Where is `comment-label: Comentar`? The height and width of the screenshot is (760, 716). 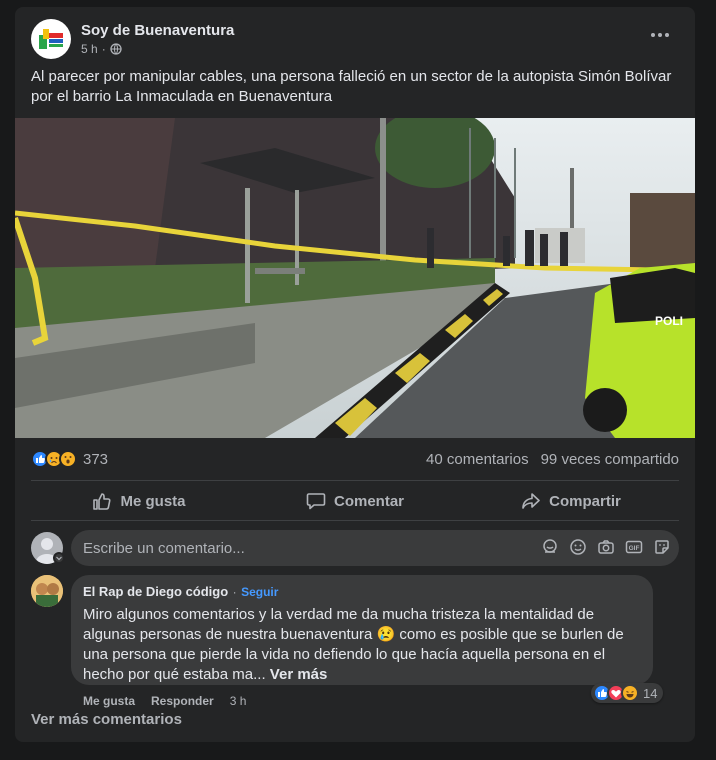
comment-label: Comentar is located at coordinates (368, 501).